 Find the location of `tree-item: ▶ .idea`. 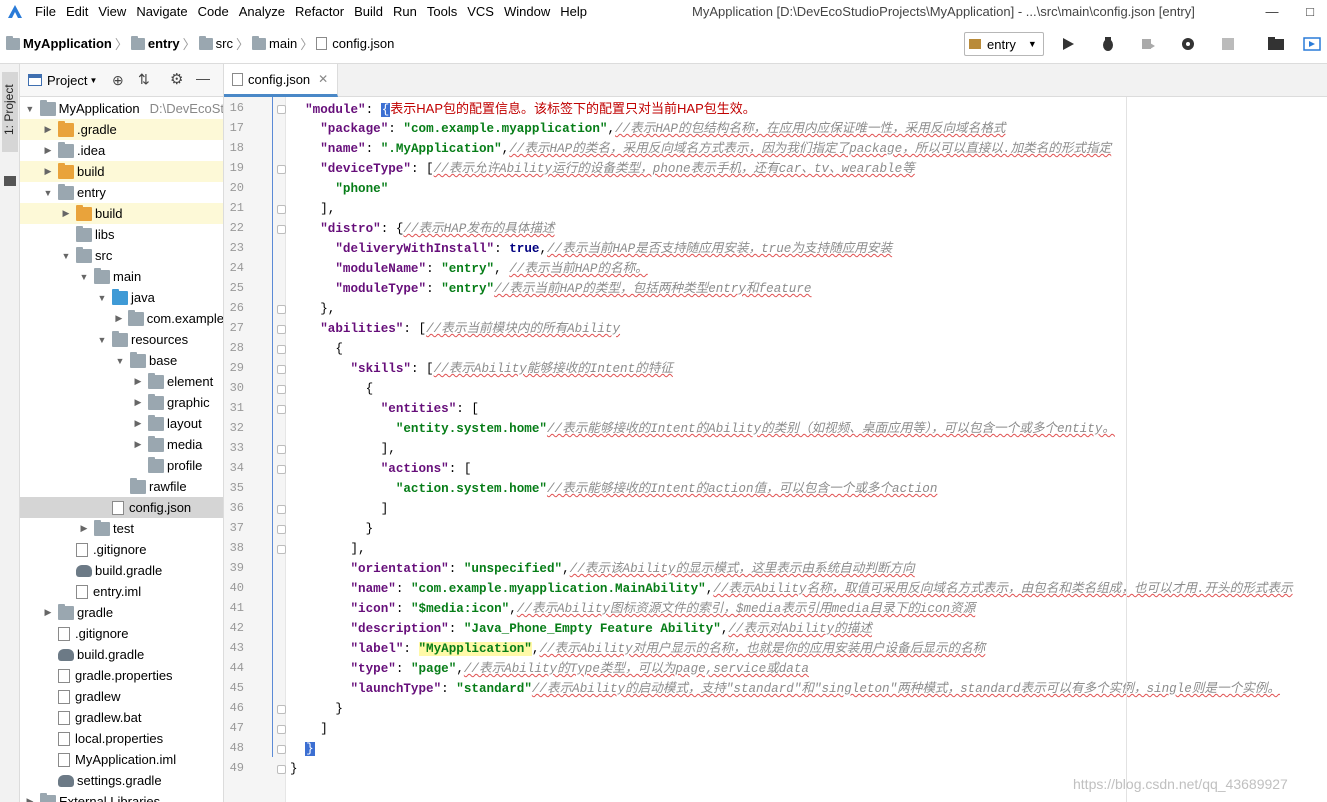

tree-item: ▶ .idea is located at coordinates (121, 150).